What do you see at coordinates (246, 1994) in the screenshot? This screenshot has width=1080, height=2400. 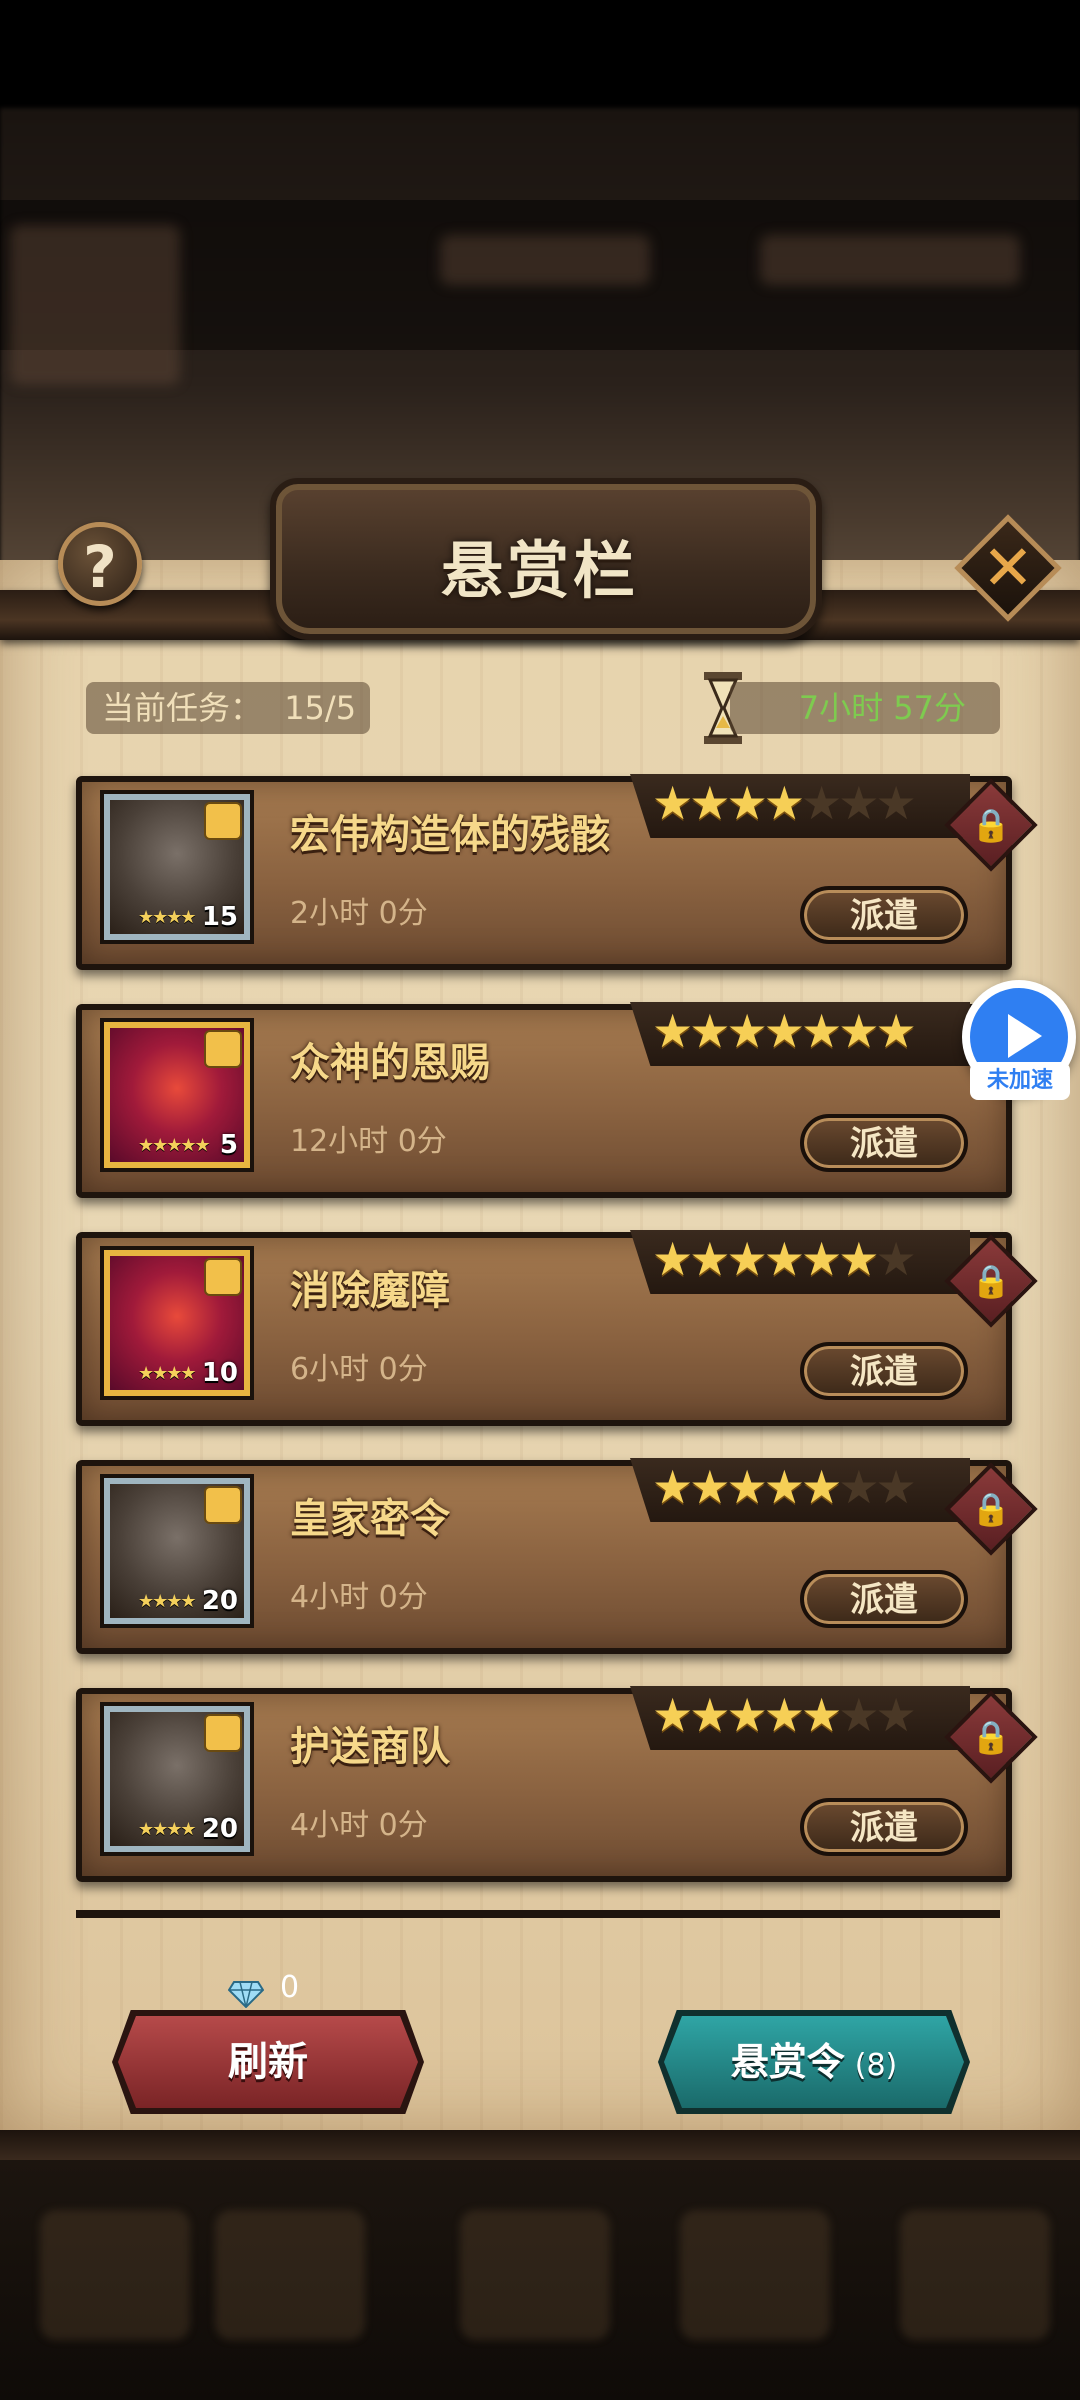 I see `diamond-icon` at bounding box center [246, 1994].